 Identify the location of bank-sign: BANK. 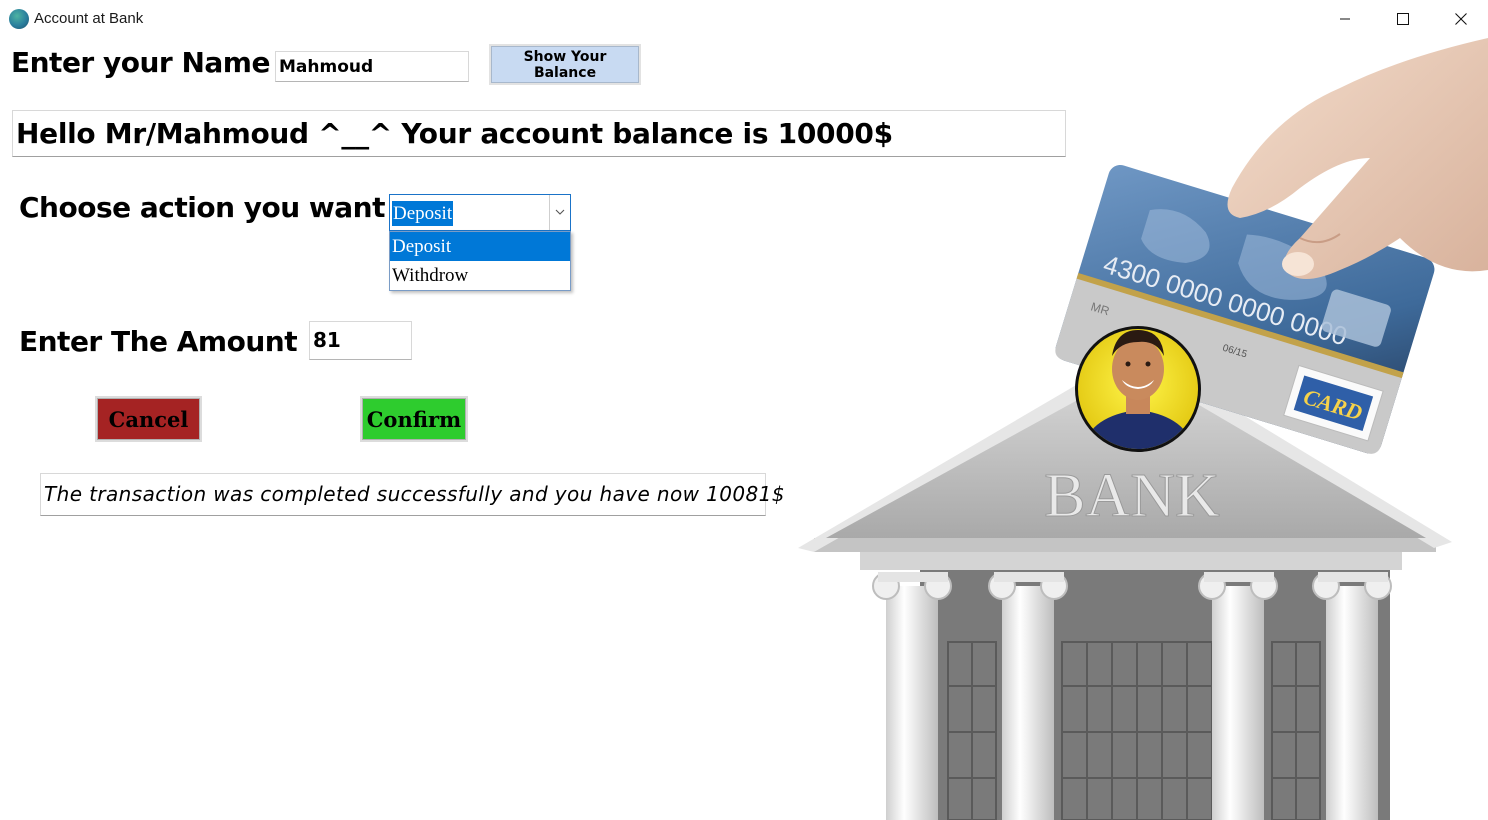
(1132, 496).